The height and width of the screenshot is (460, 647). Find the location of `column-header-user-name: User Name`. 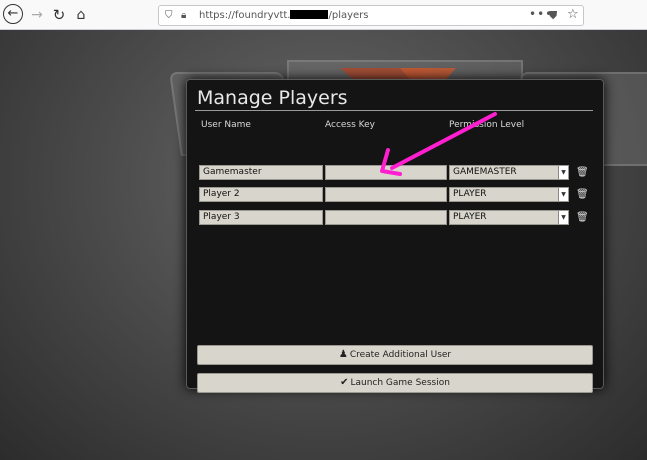

column-header-user-name: User Name is located at coordinates (226, 125).